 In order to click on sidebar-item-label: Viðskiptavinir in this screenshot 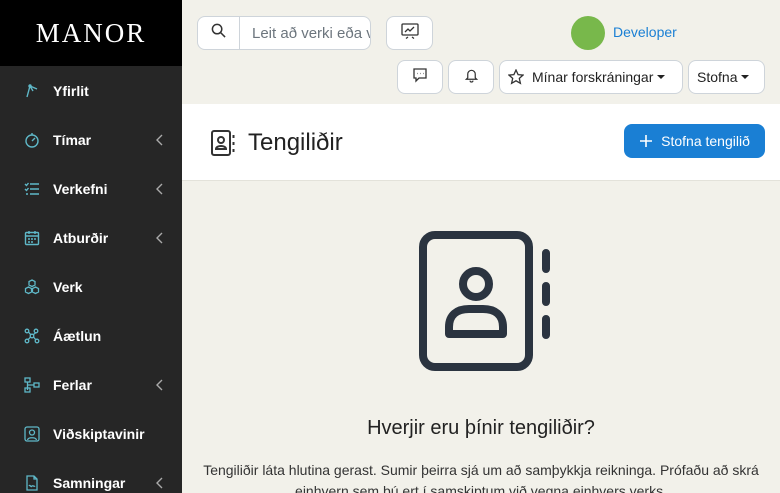, I will do `click(99, 433)`.